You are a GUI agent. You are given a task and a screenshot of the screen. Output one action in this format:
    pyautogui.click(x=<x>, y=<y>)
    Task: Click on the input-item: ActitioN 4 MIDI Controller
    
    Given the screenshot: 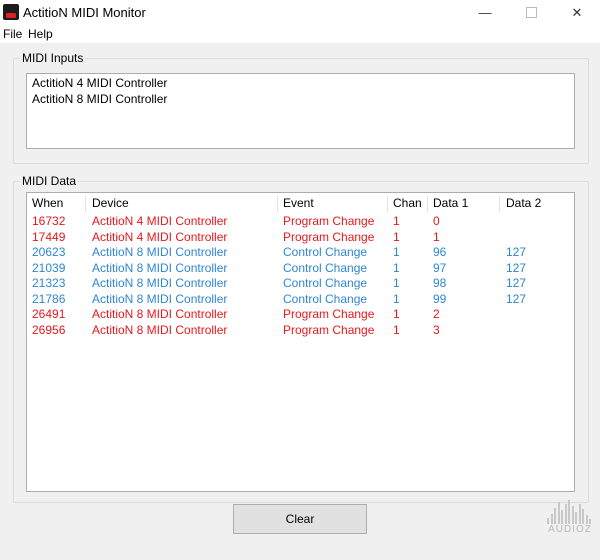 What is the action you would take?
    pyautogui.click(x=99, y=83)
    